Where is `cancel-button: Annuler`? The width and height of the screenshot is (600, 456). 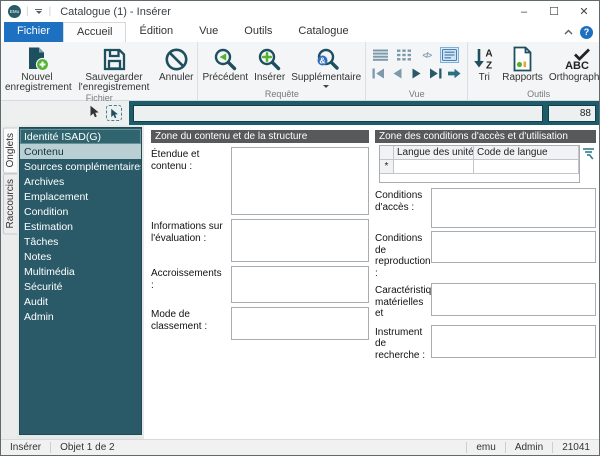 cancel-button: Annuler is located at coordinates (176, 63).